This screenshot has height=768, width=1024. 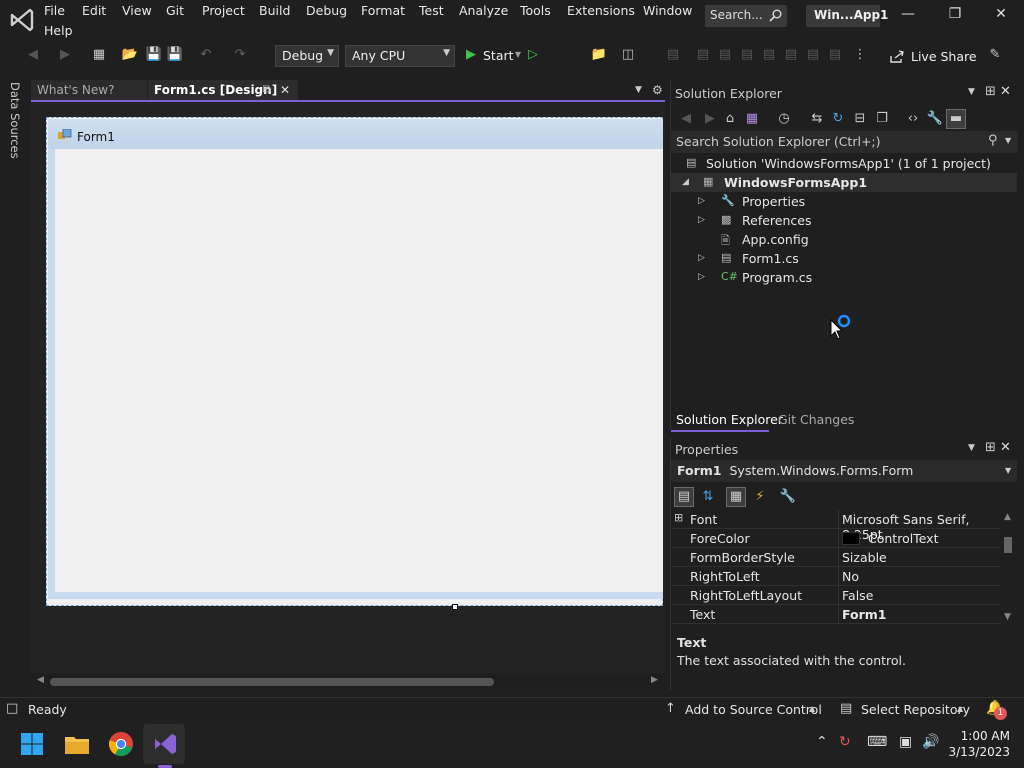 I want to click on form-title-bar, so click(x=355, y=134).